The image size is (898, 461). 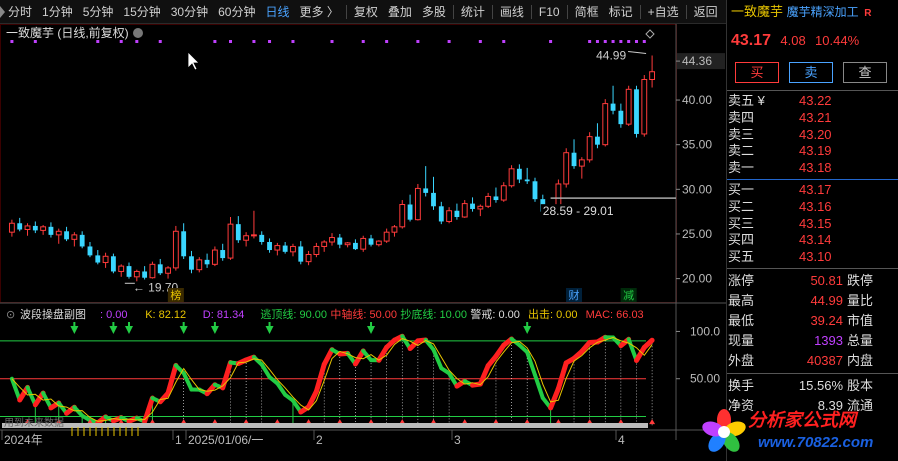 I want to click on toolbar-item: 画线, so click(x=512, y=12).